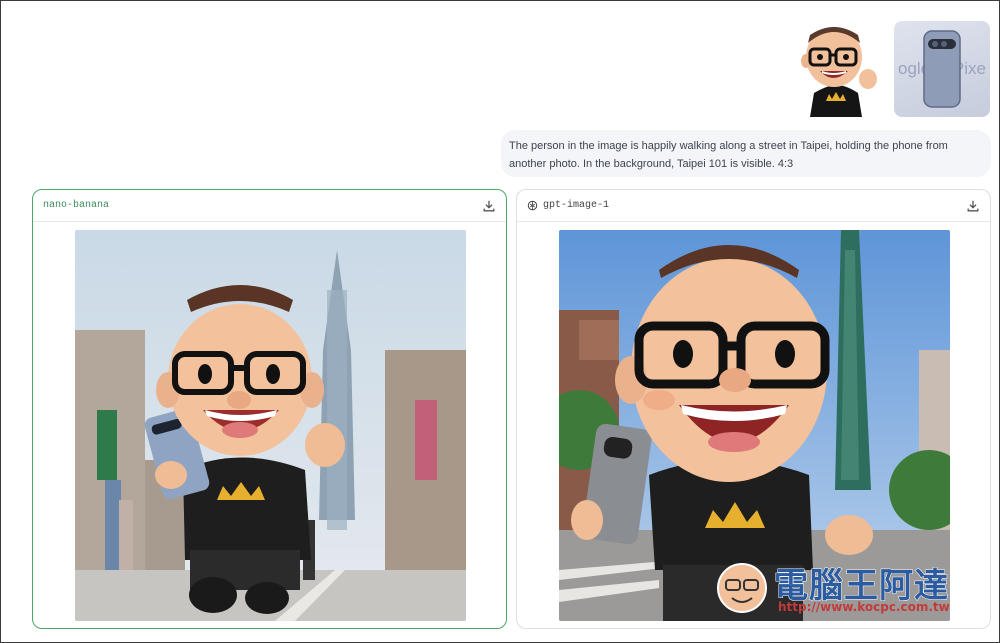  Describe the element at coordinates (742, 588) in the screenshot. I see `watermark-mascot-icon` at that location.